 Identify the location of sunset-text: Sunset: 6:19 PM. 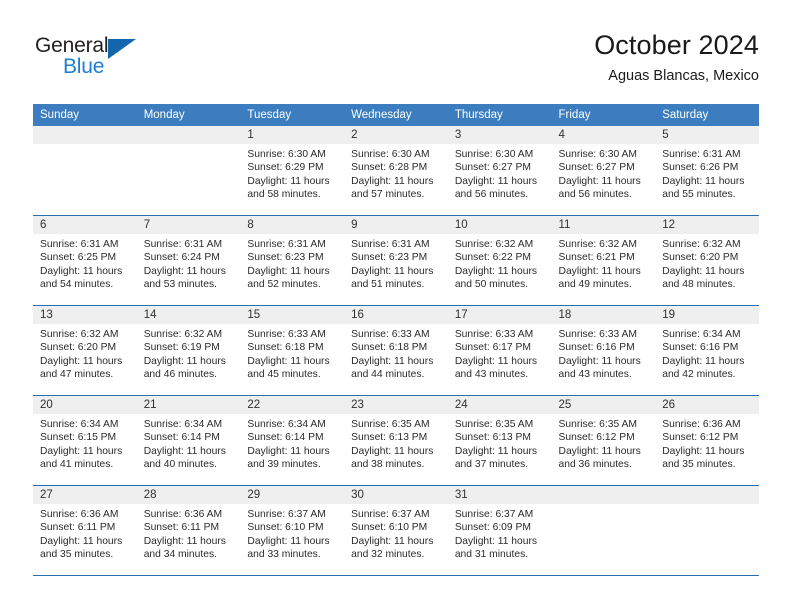
(181, 348).